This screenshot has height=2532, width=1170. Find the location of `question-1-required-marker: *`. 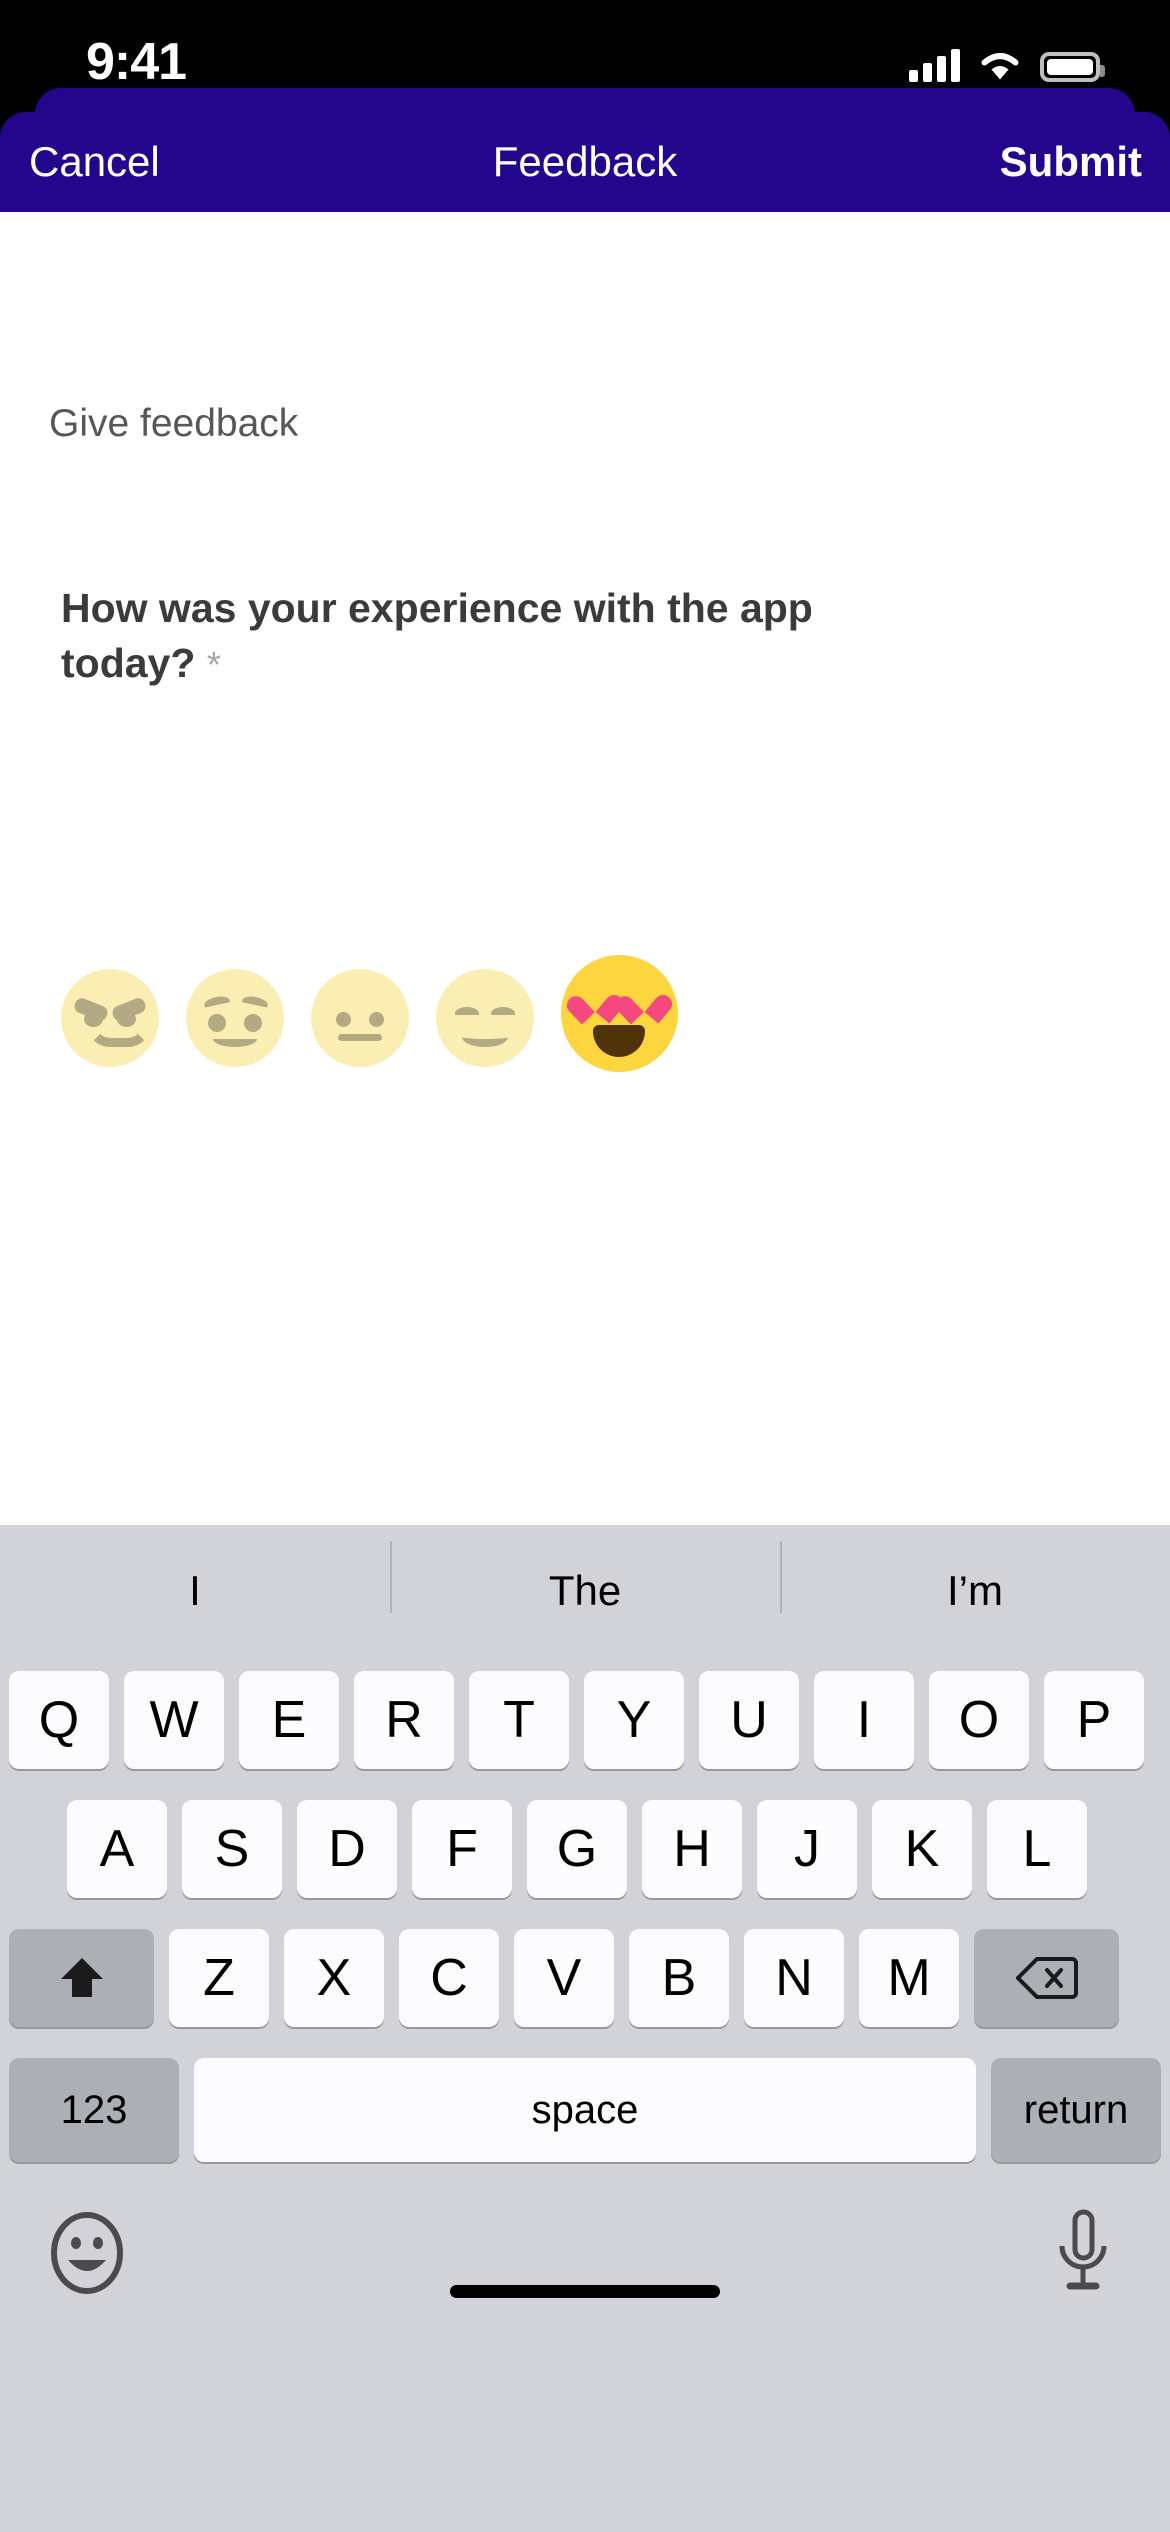

question-1-required-marker: * is located at coordinates (213, 664).